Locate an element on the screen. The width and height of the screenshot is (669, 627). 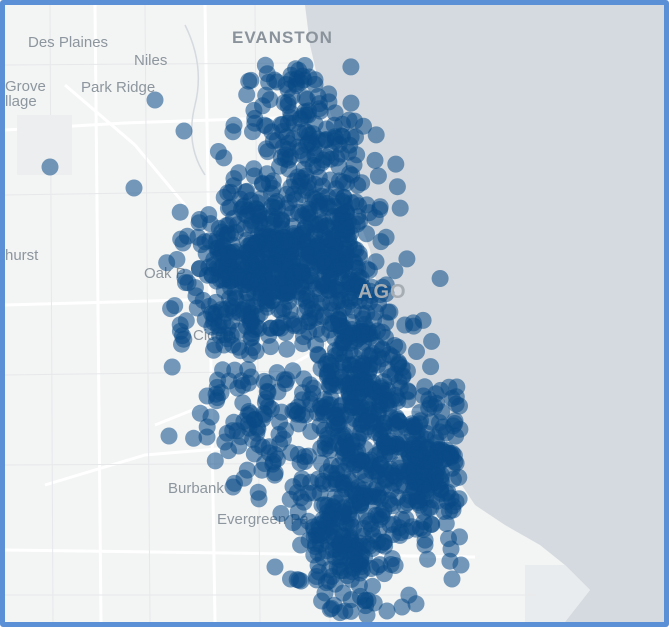
label-des-plaines: Des Plaines is located at coordinates (68, 42).